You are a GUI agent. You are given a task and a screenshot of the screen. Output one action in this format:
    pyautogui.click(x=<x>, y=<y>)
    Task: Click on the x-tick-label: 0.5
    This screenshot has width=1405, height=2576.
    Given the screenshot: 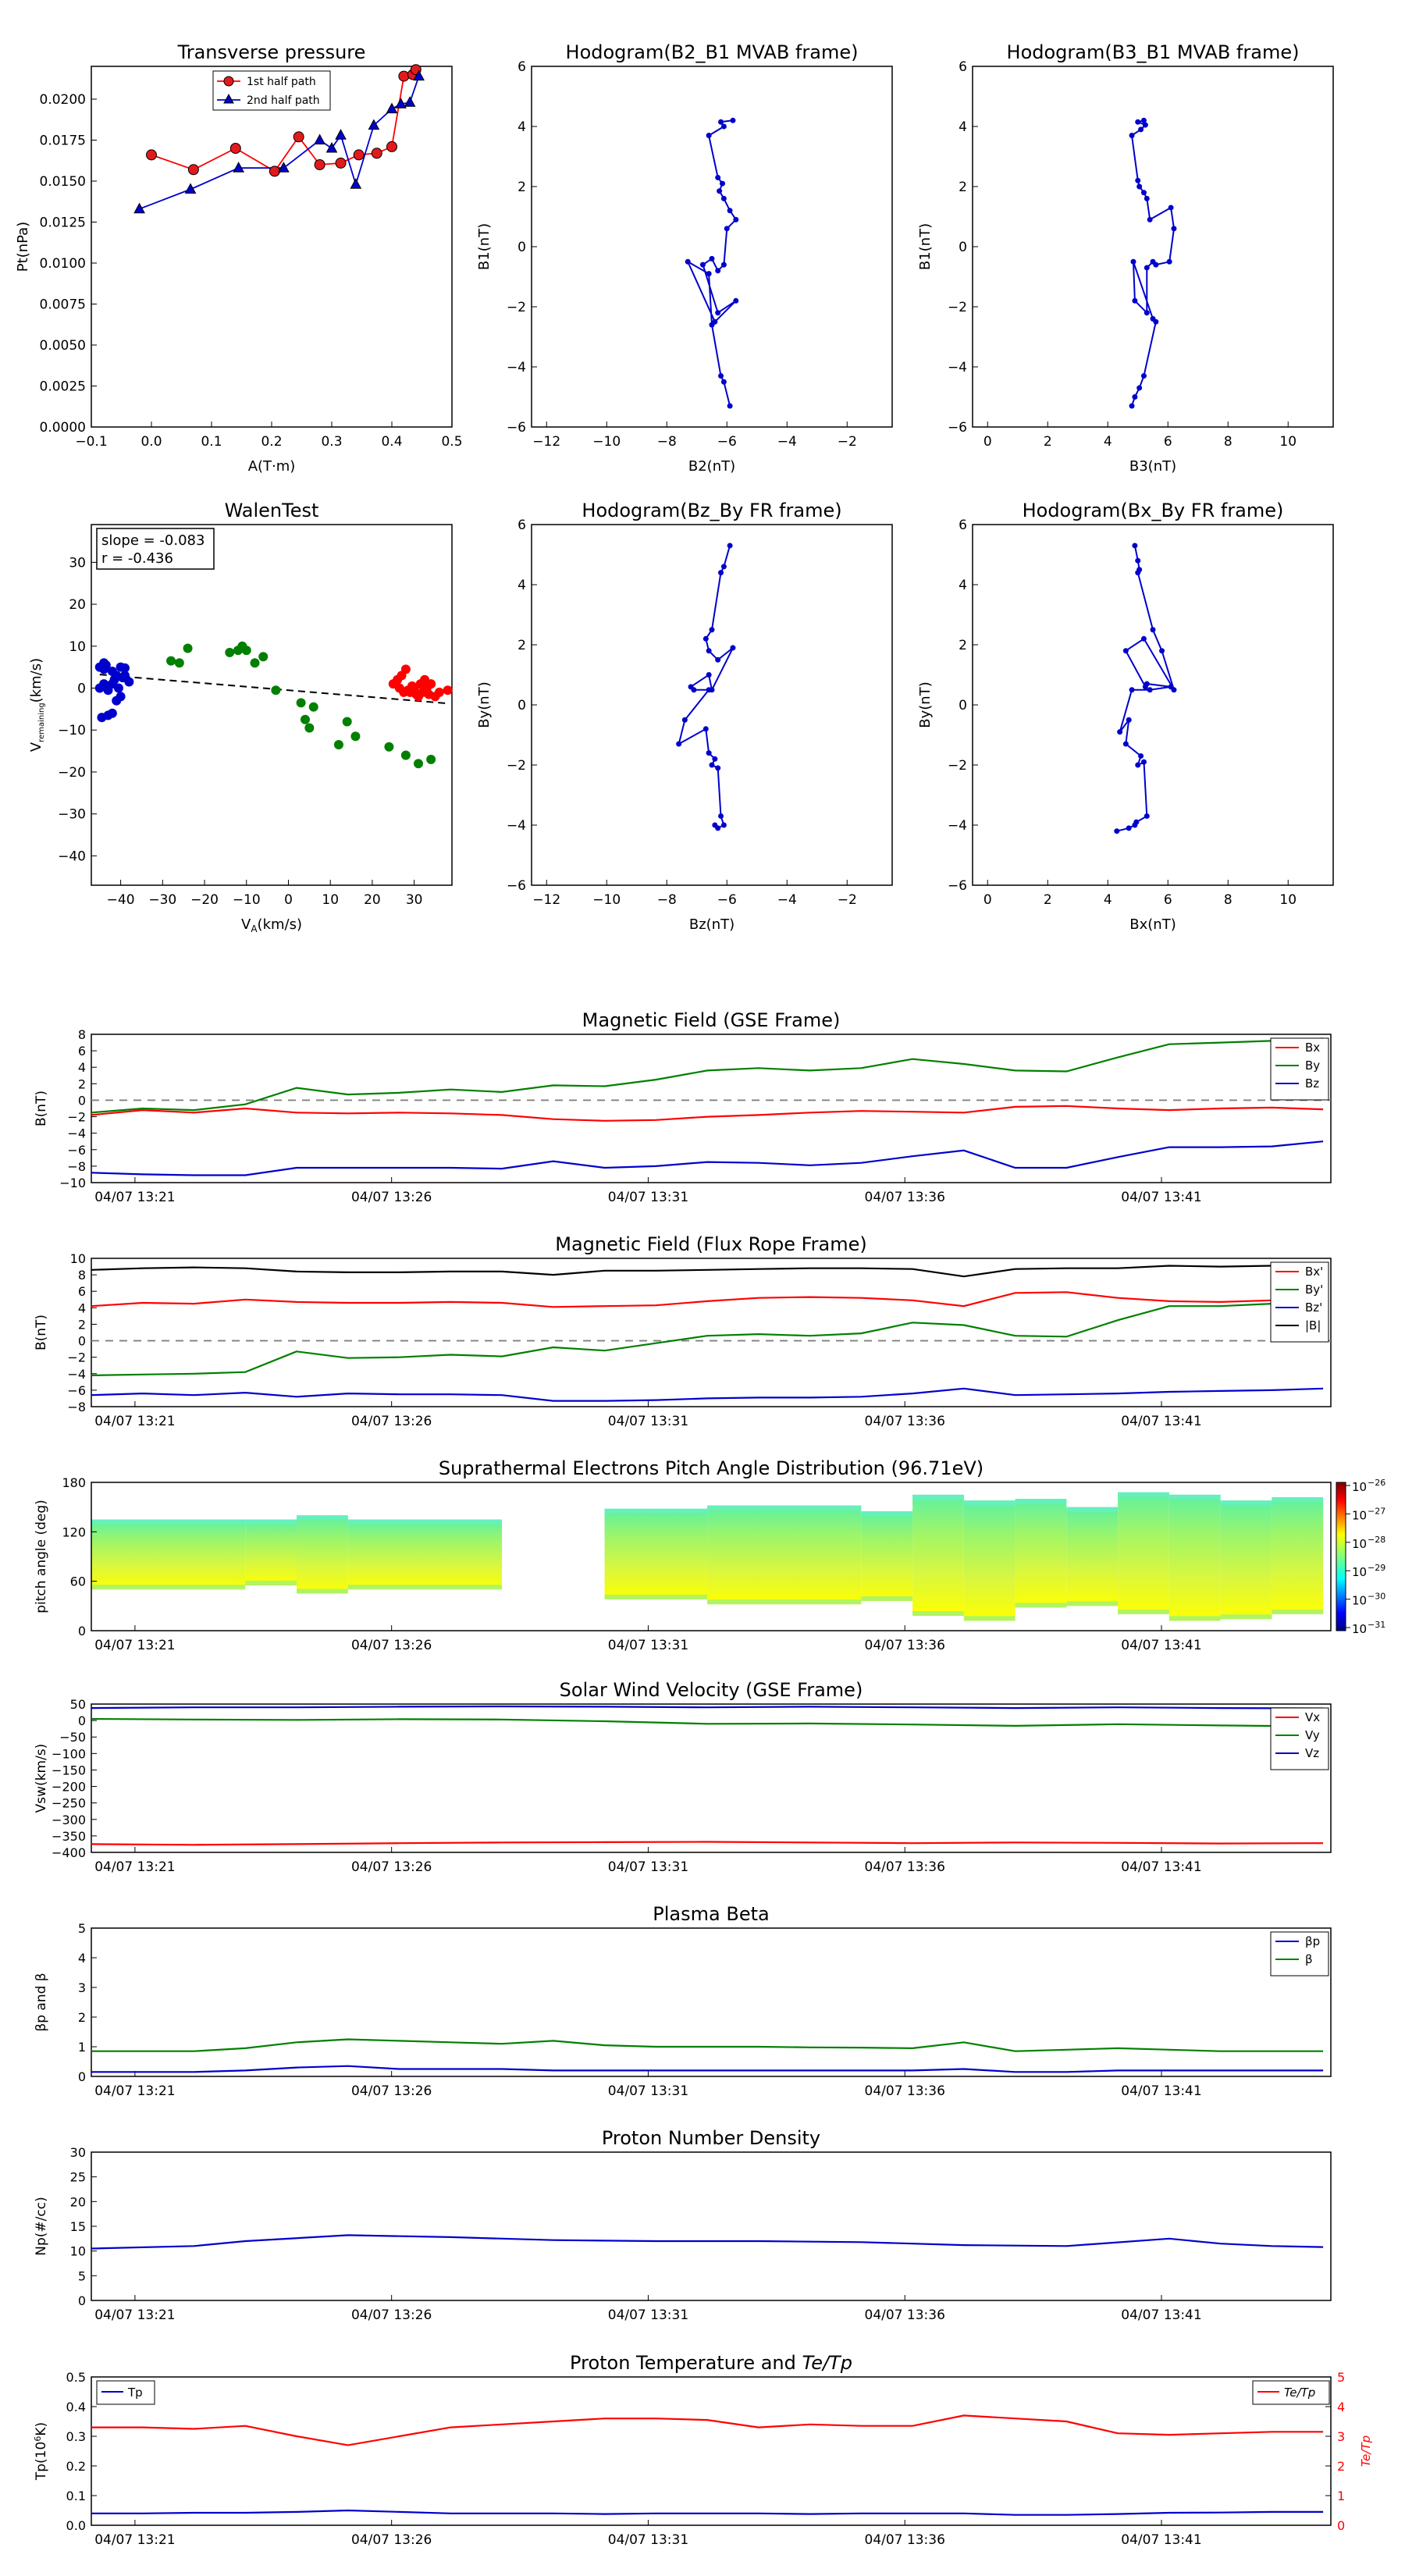 What is the action you would take?
    pyautogui.click(x=451, y=442)
    